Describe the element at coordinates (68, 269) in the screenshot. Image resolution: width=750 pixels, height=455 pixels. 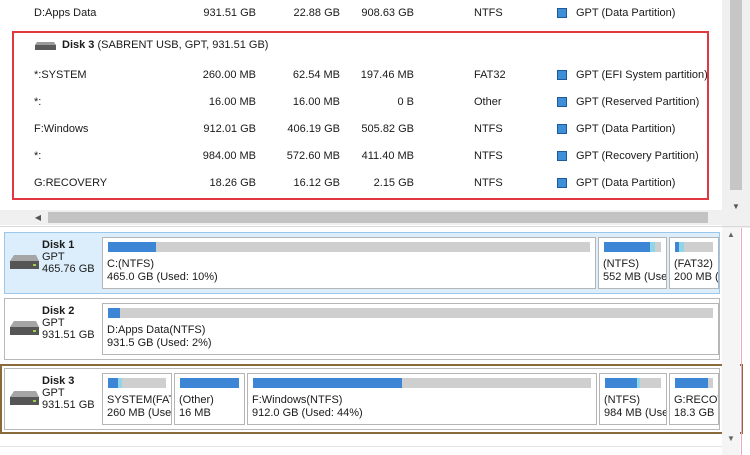
I see `disk-size: 465.76 GB` at that location.